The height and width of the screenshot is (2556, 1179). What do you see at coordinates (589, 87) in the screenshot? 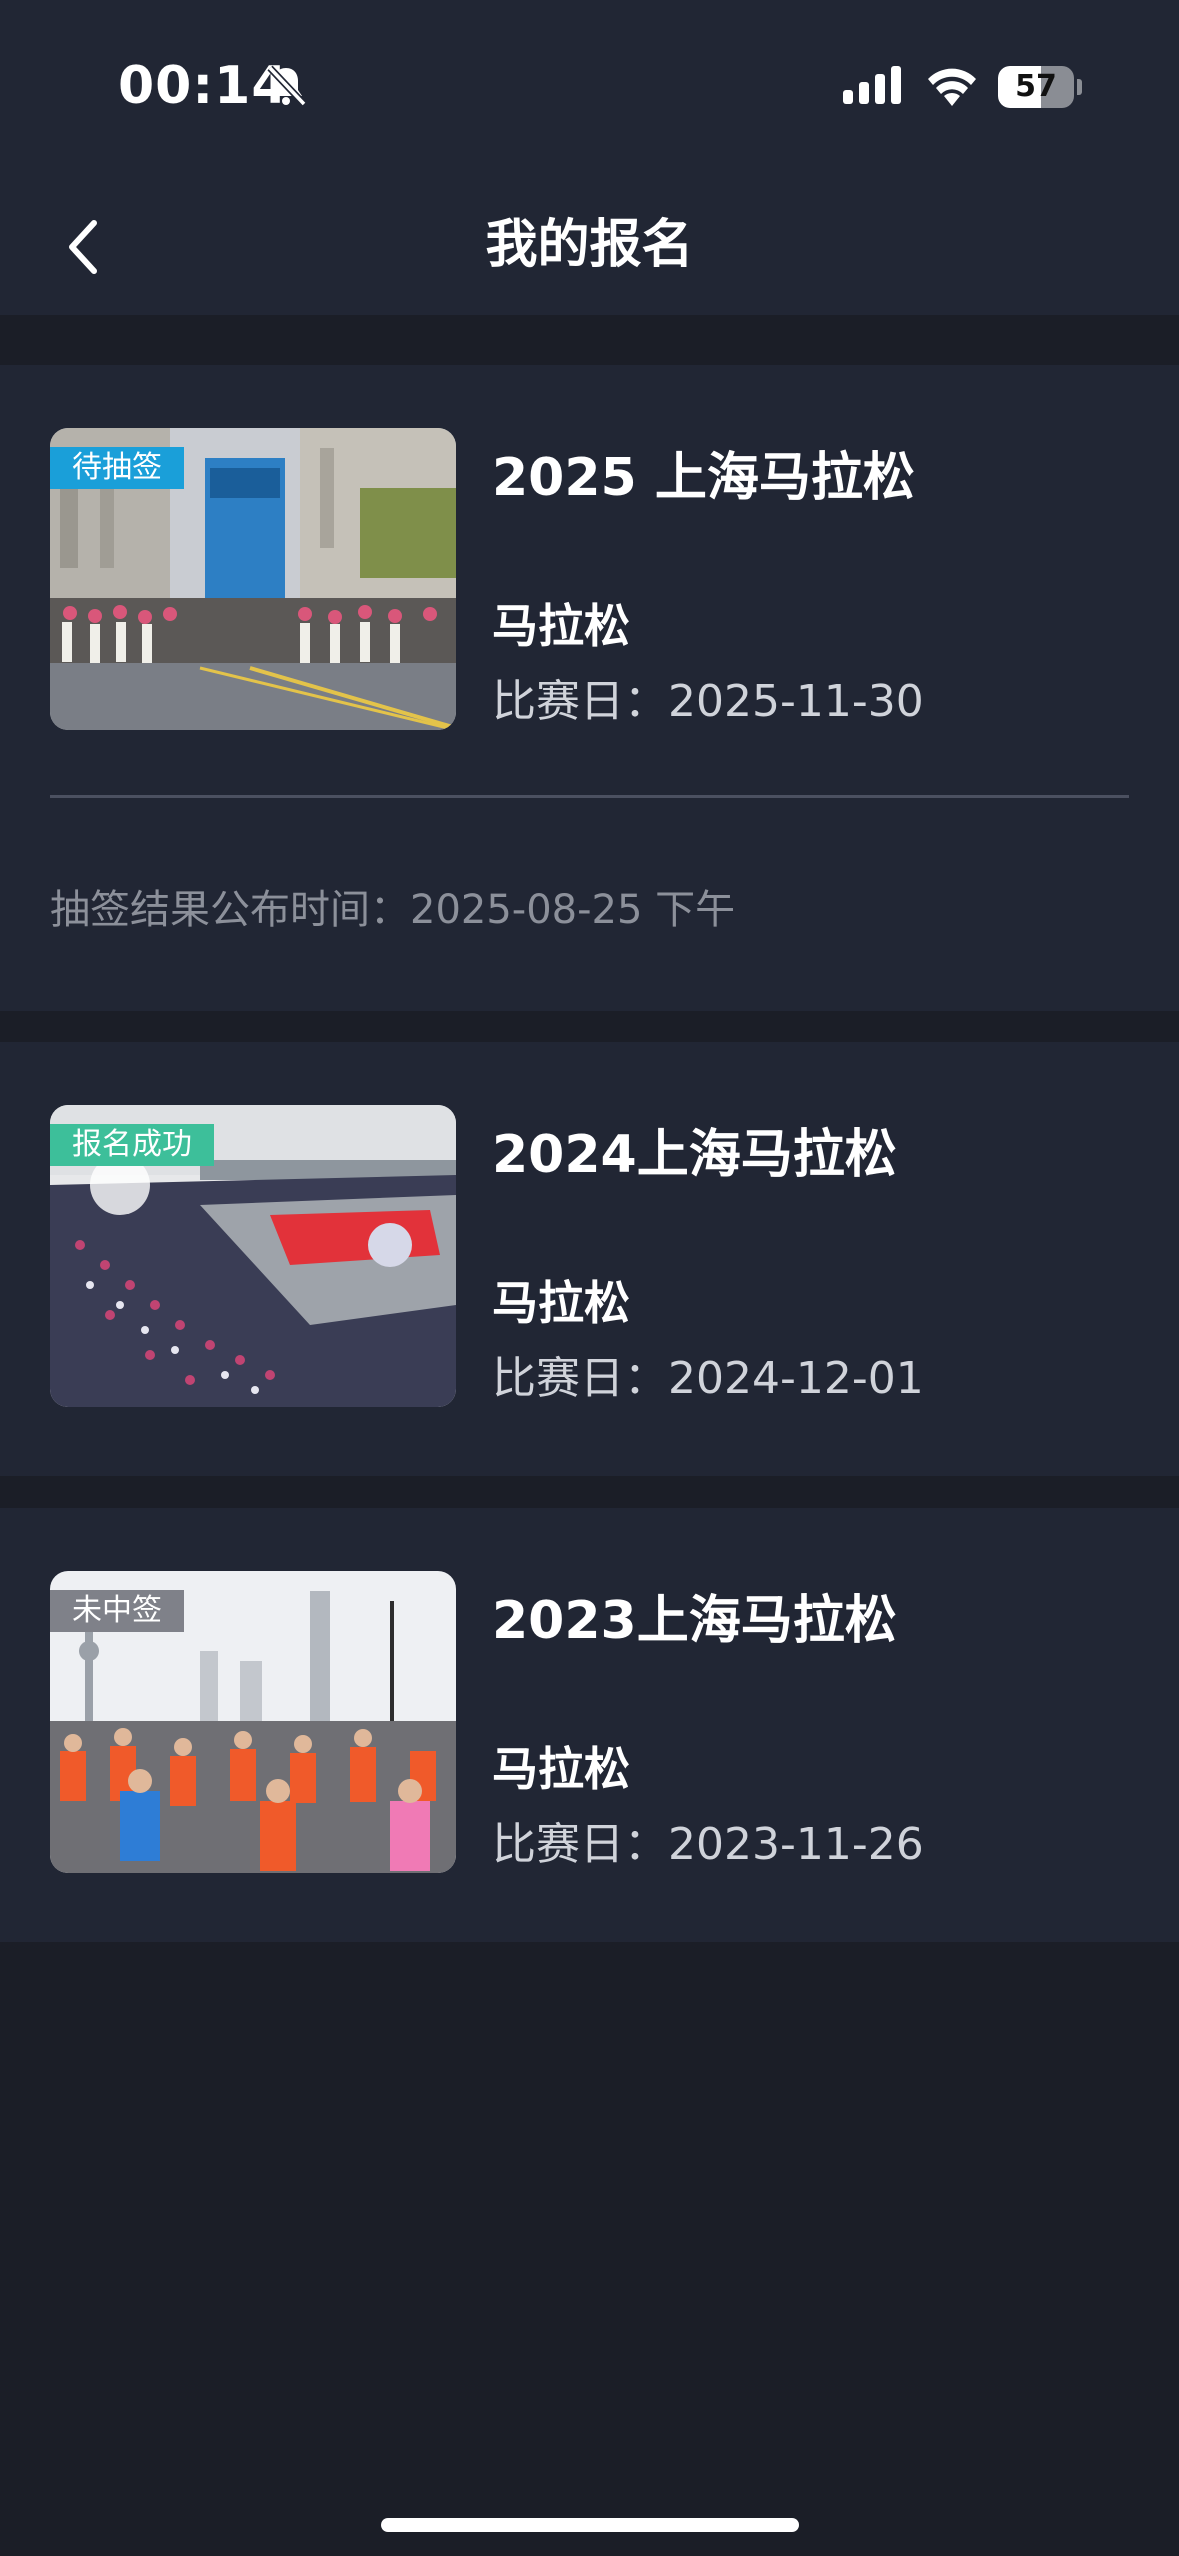
I see `status-bar: 00:14 57` at bounding box center [589, 87].